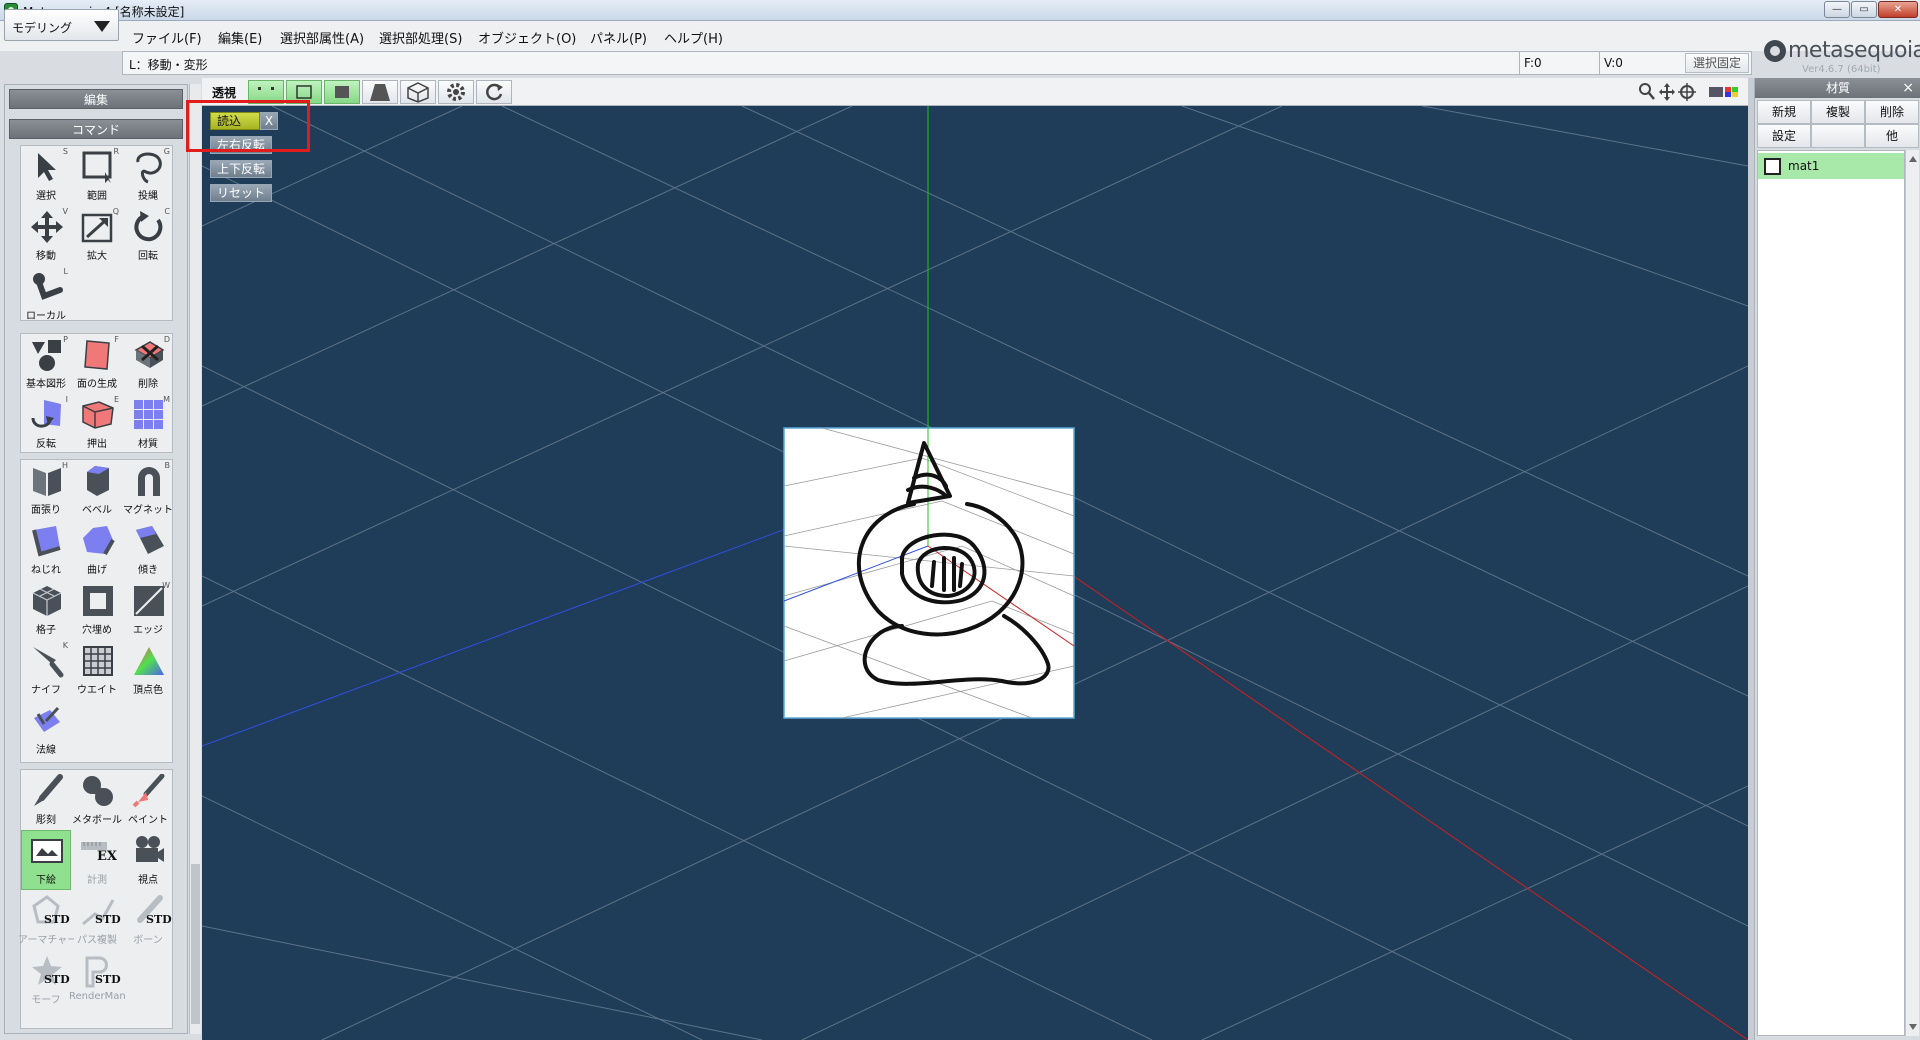 This screenshot has height=1040, width=1920. I want to click on scroll-down-icon, so click(1913, 1027).